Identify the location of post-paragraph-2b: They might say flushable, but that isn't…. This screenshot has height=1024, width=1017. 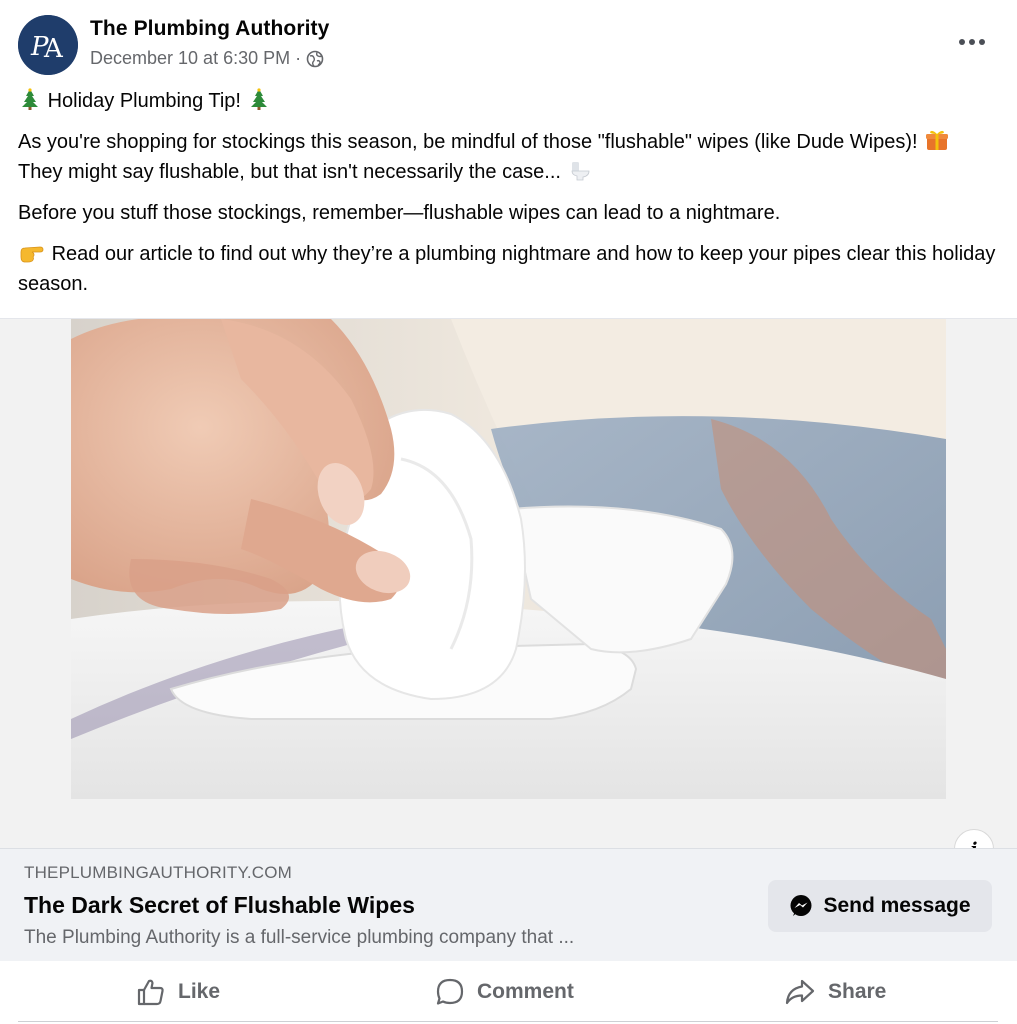
(289, 172).